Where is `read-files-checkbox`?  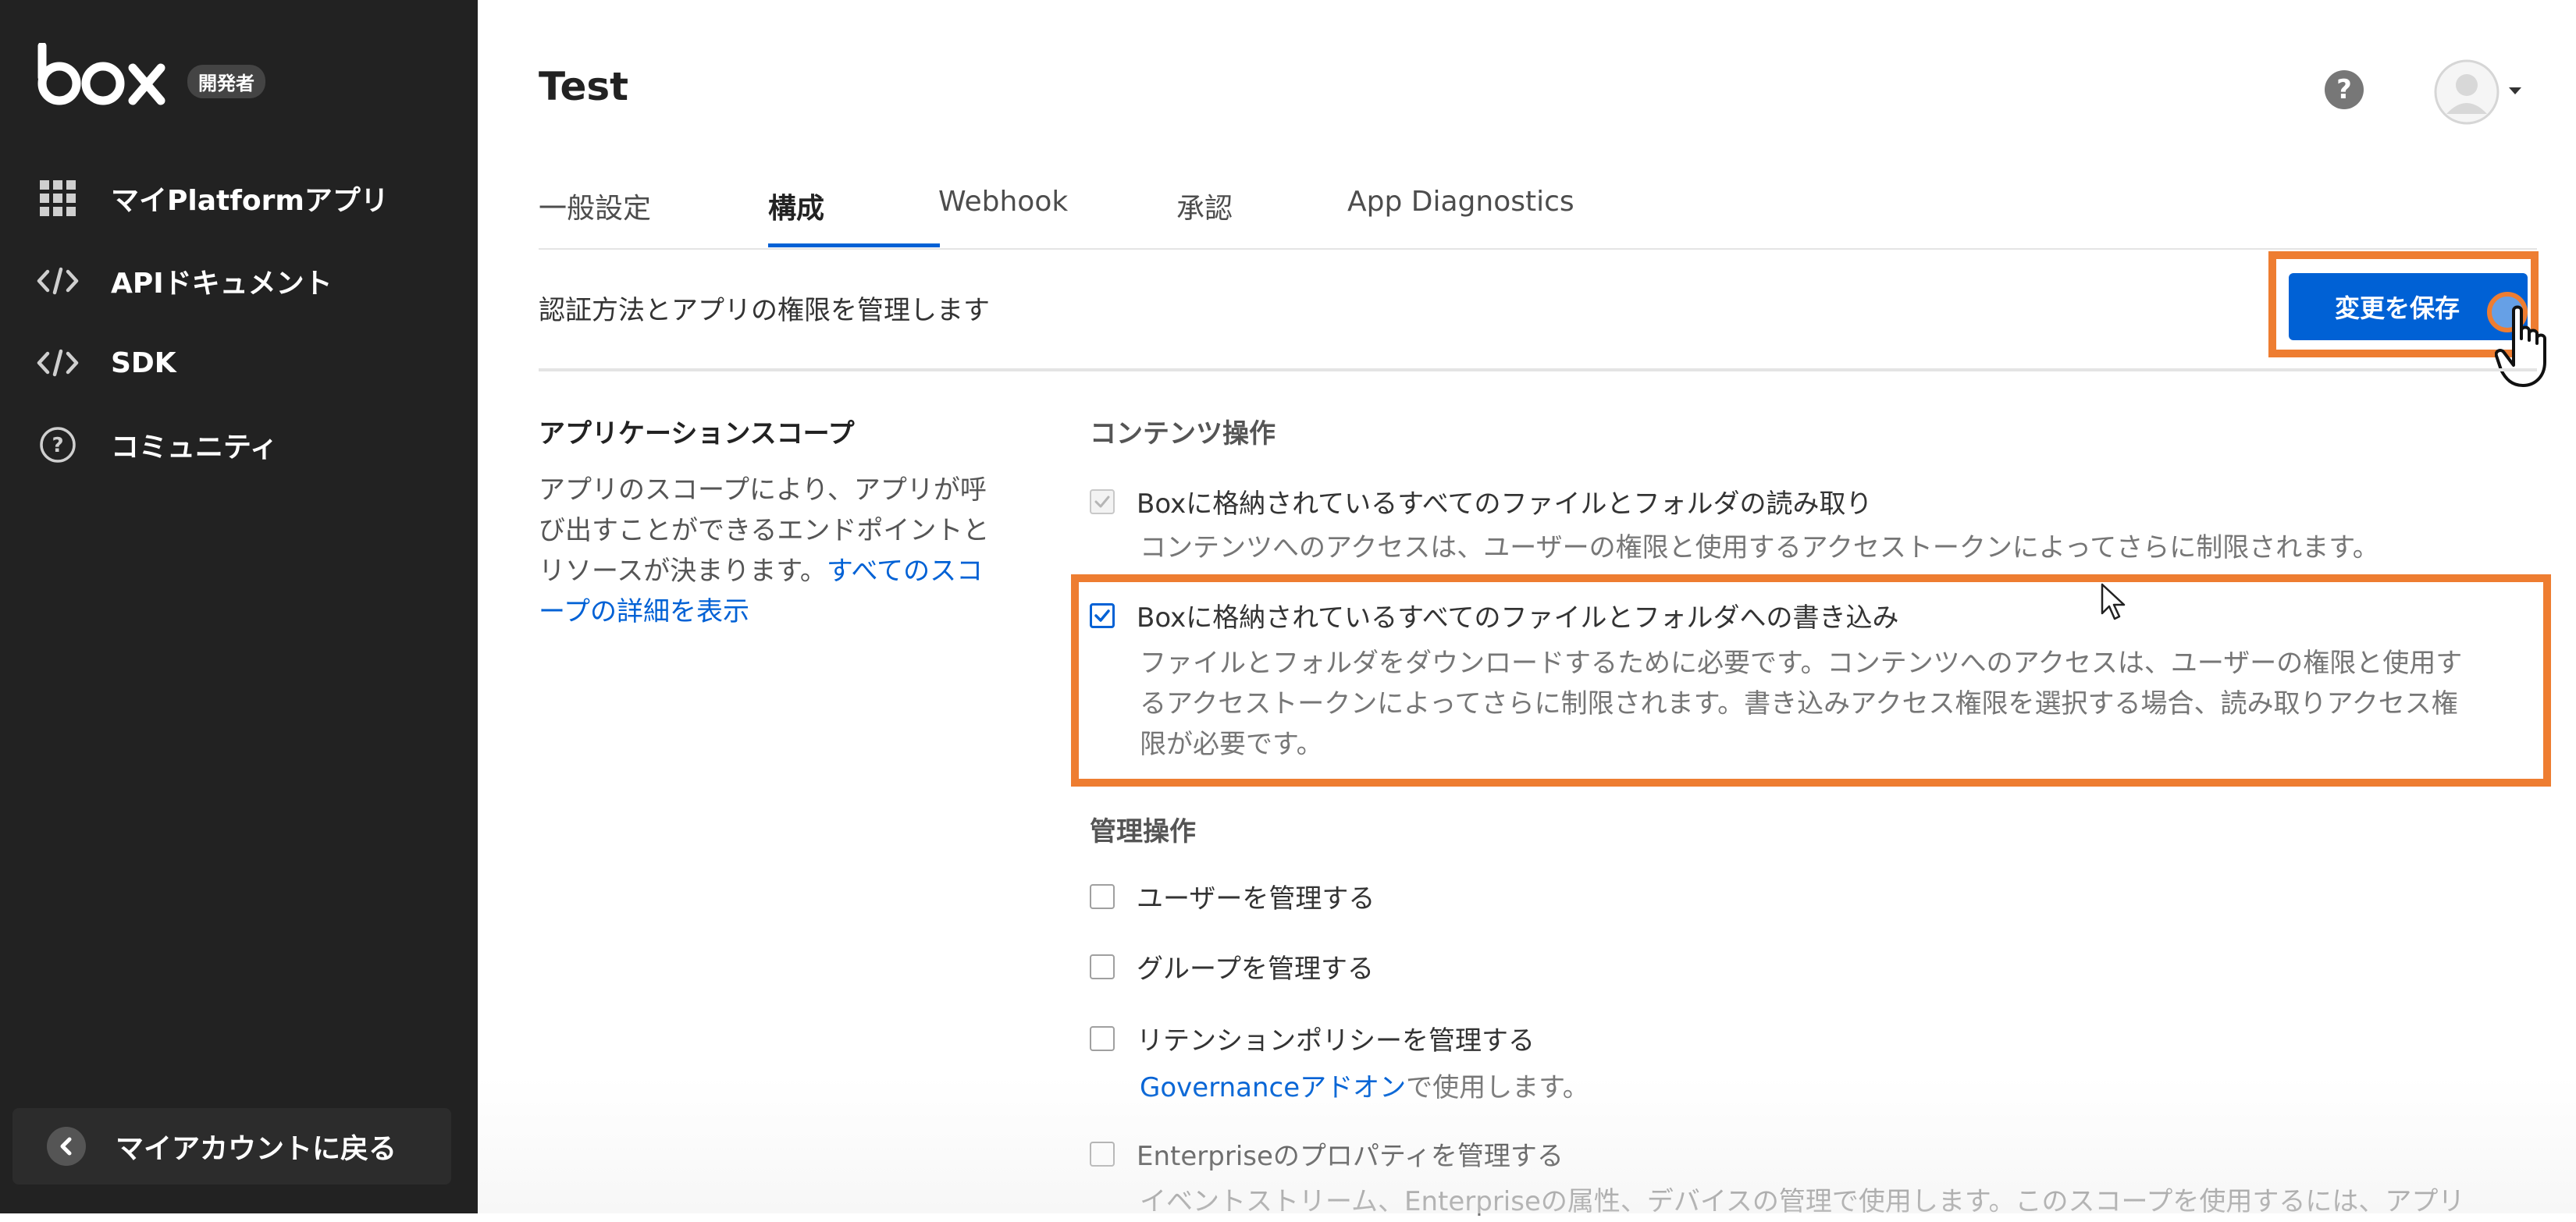 read-files-checkbox is located at coordinates (1102, 501).